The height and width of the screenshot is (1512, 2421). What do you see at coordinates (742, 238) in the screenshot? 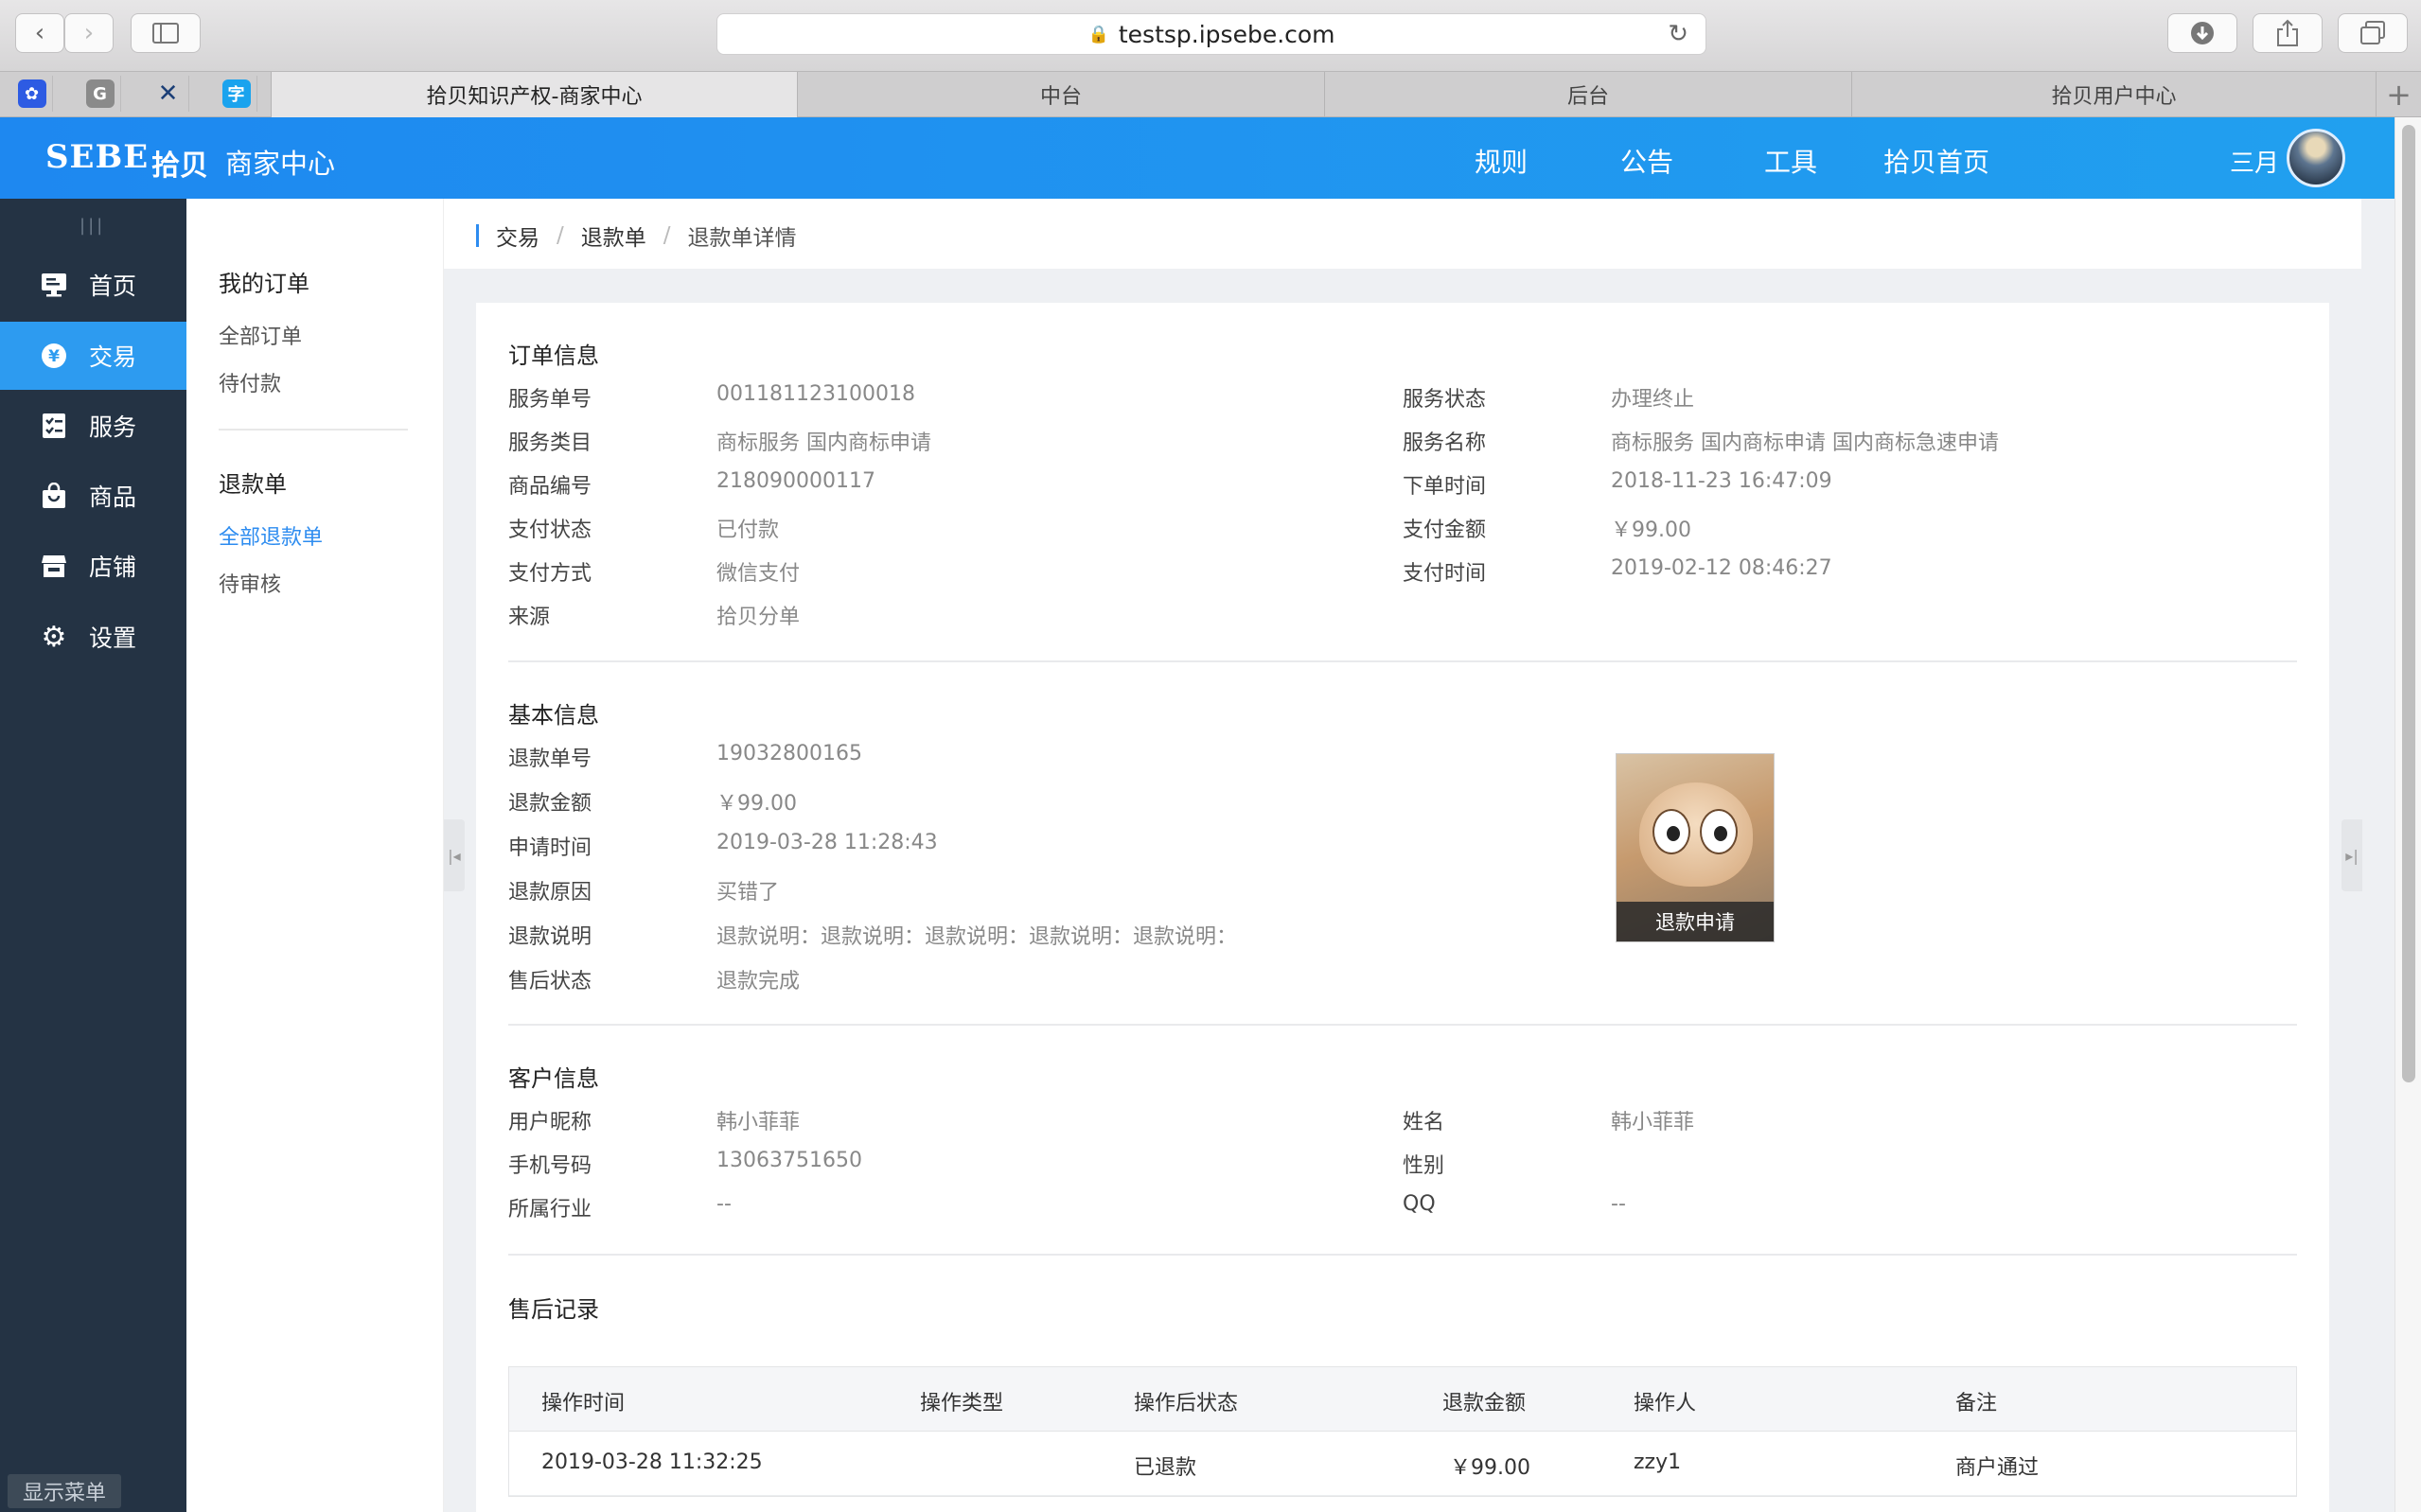
I see `breadcrumb-current: 退款单详情` at bounding box center [742, 238].